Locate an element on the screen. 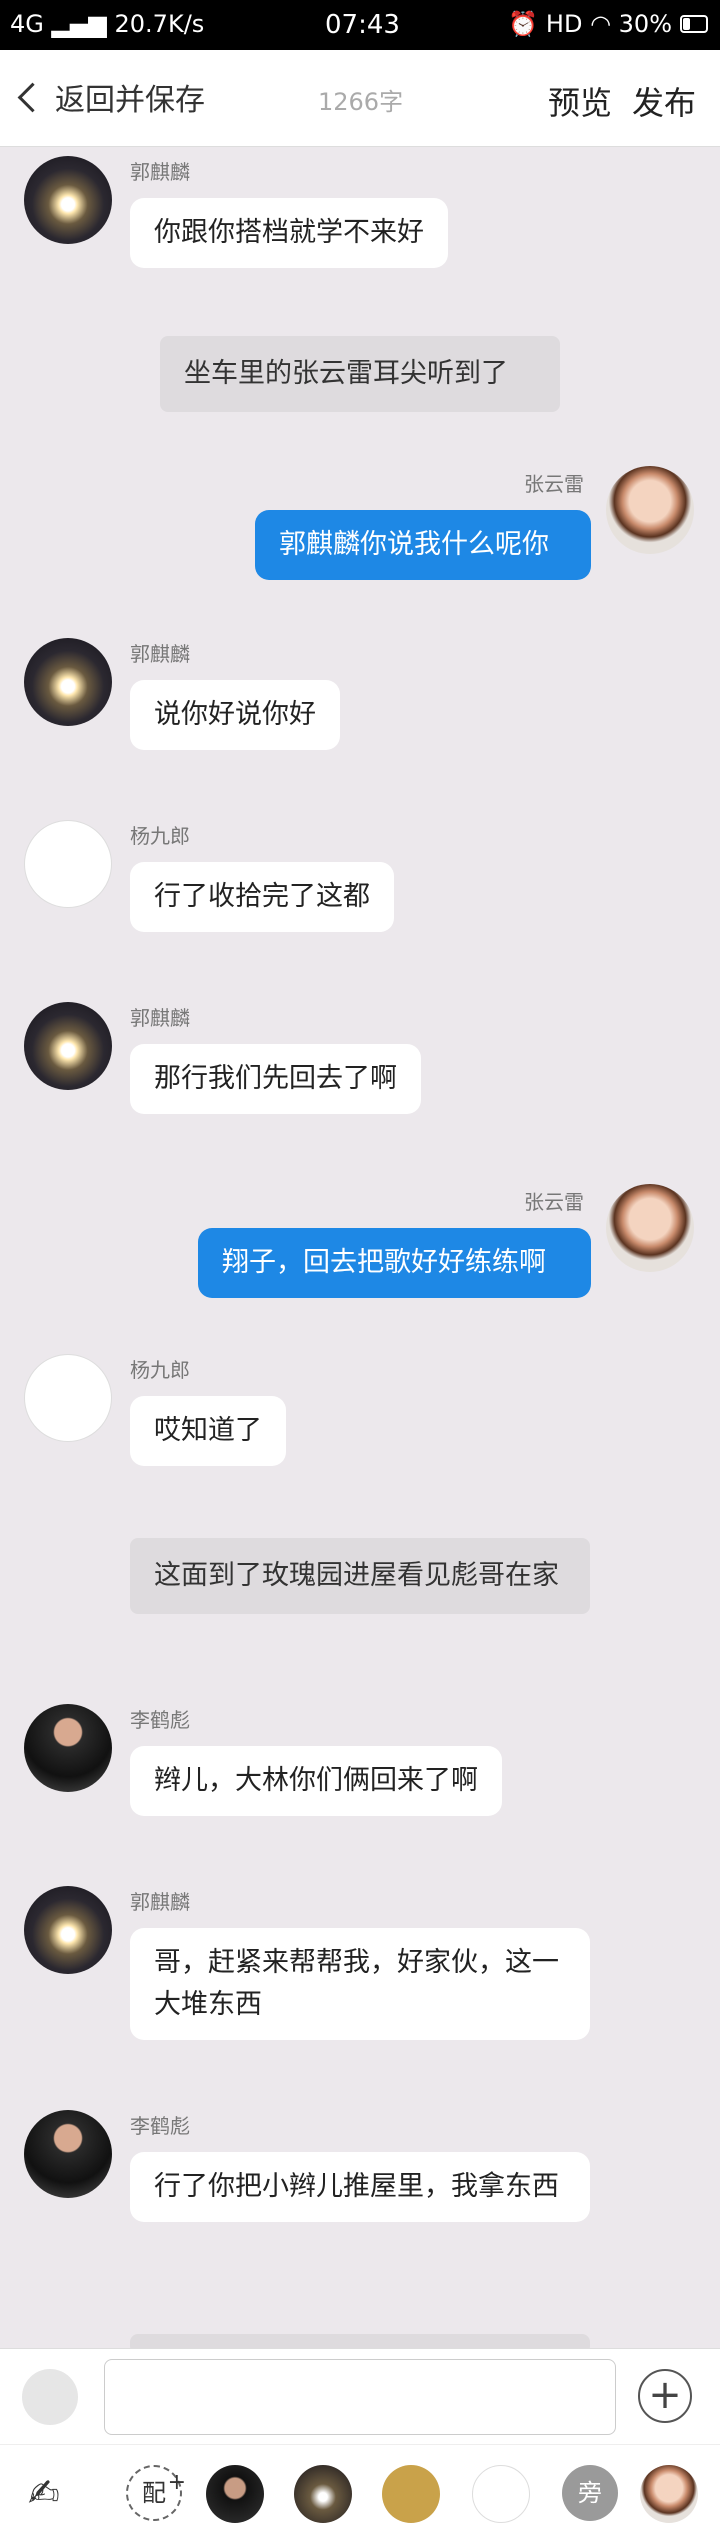  narration-block: 这面到了玫瑰园进屋看见彪哥在家 is located at coordinates (360, 1576).